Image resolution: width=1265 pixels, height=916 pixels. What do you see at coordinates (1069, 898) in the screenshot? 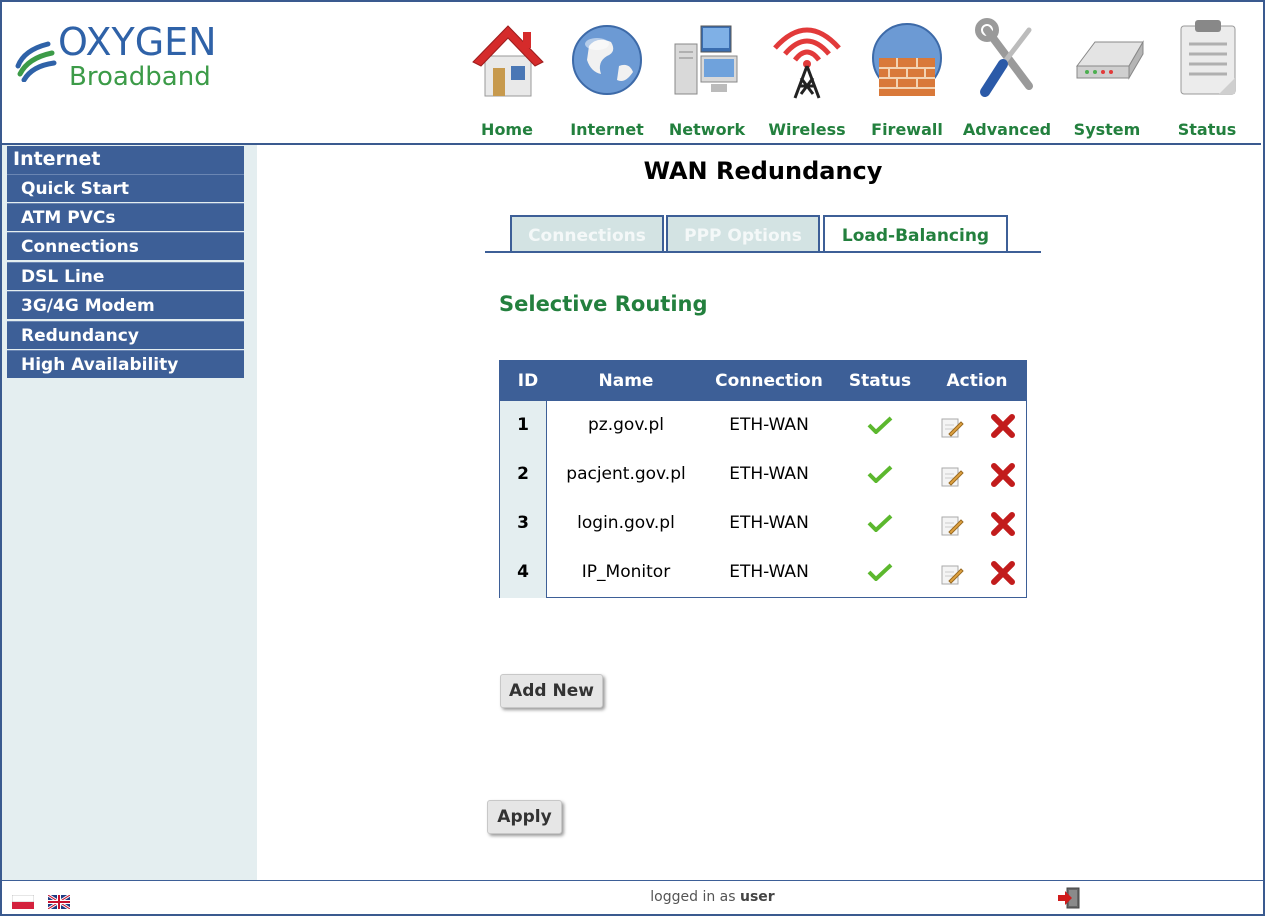
I see `logout-icon` at bounding box center [1069, 898].